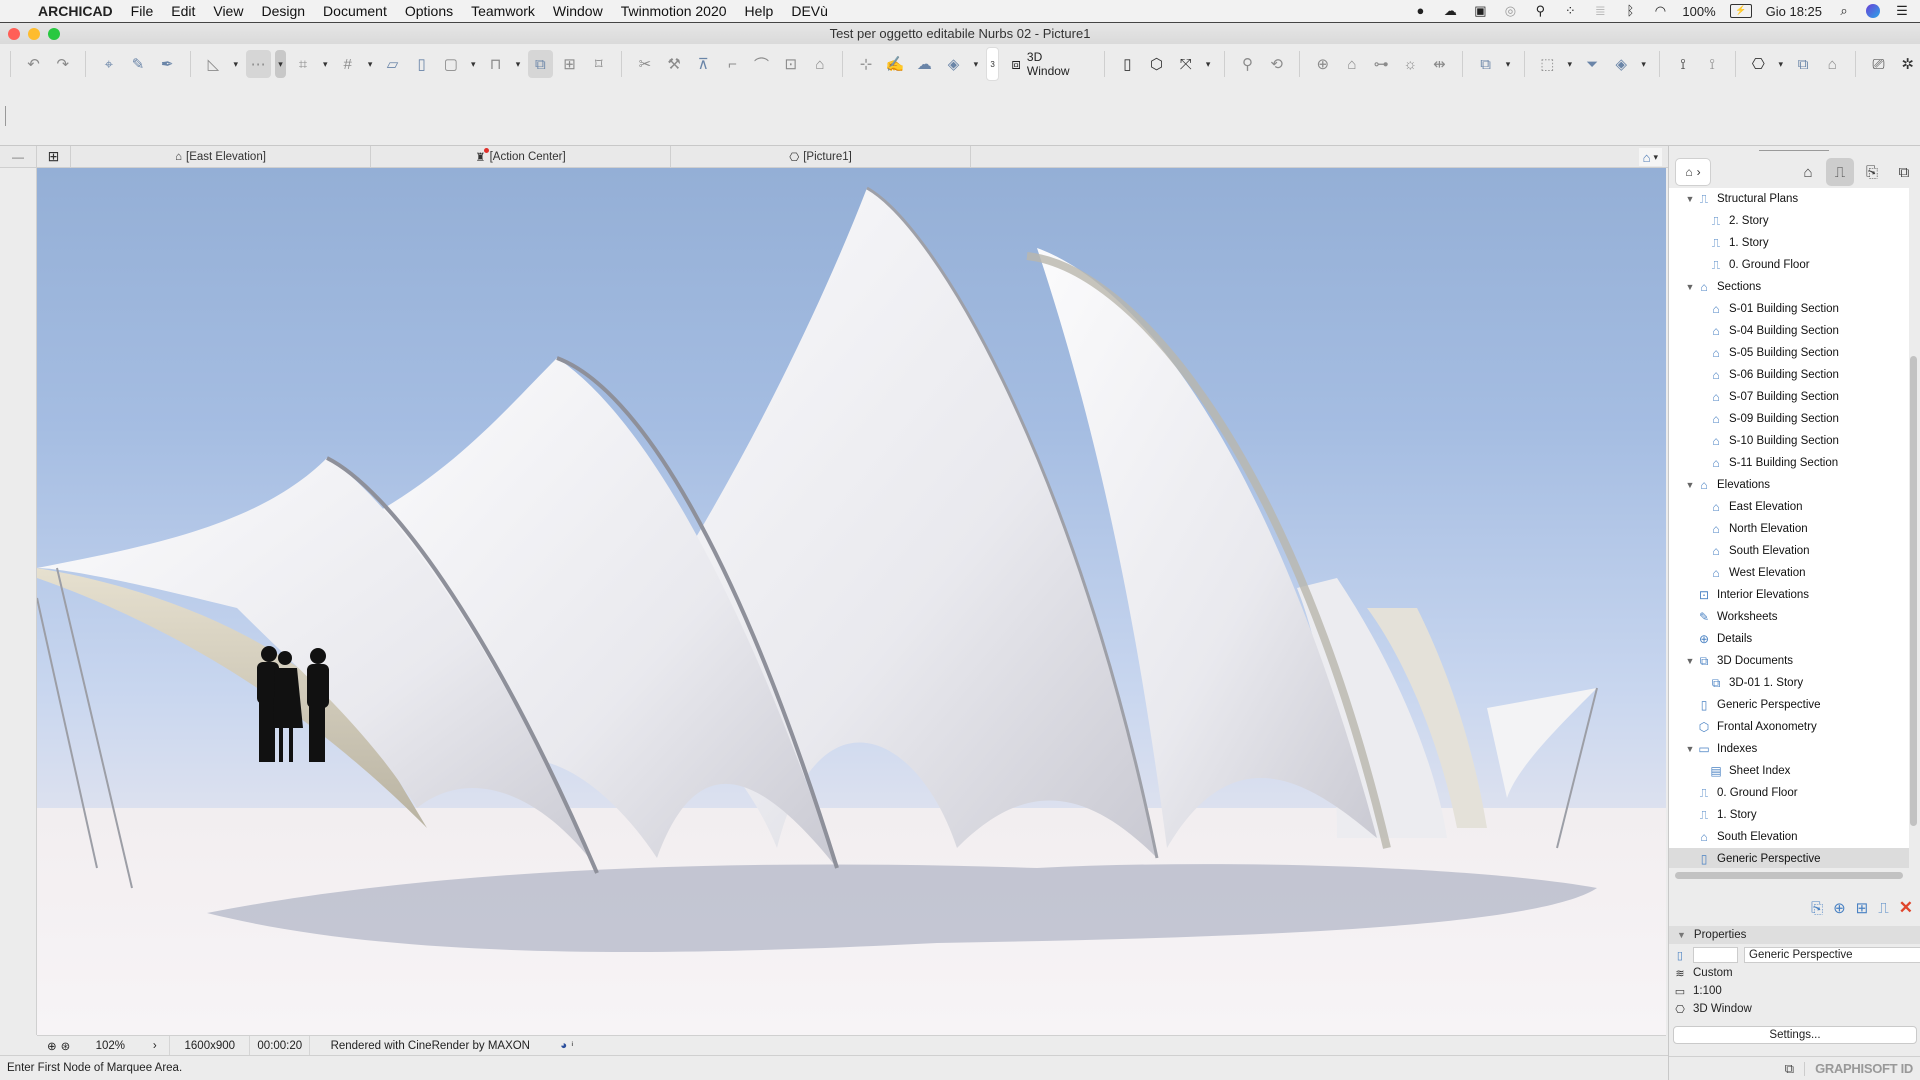 The height and width of the screenshot is (1080, 1920). I want to click on 3d-window-button: ⧈ 3D Window, so click(1048, 64).